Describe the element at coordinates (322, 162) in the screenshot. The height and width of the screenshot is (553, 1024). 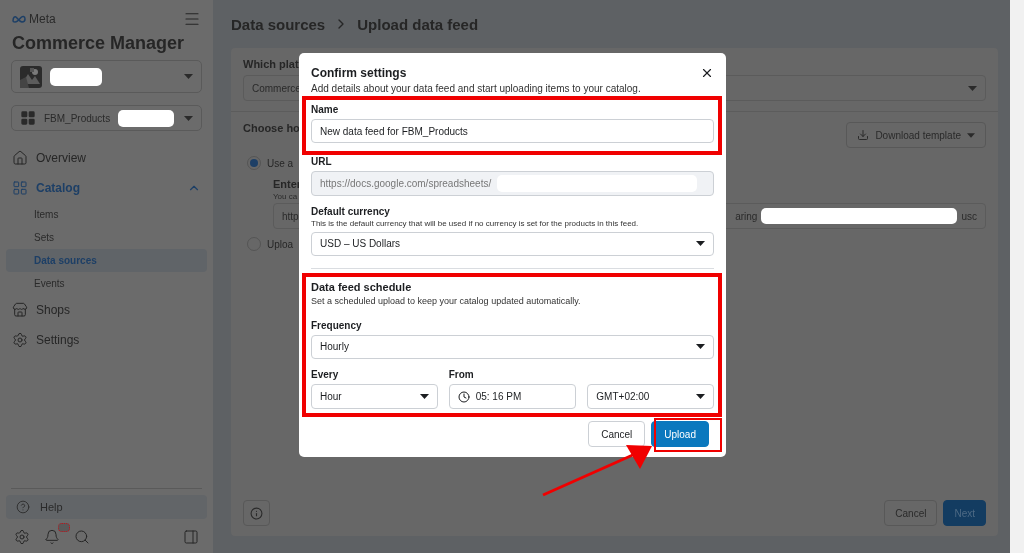
I see `field-label: URL` at that location.